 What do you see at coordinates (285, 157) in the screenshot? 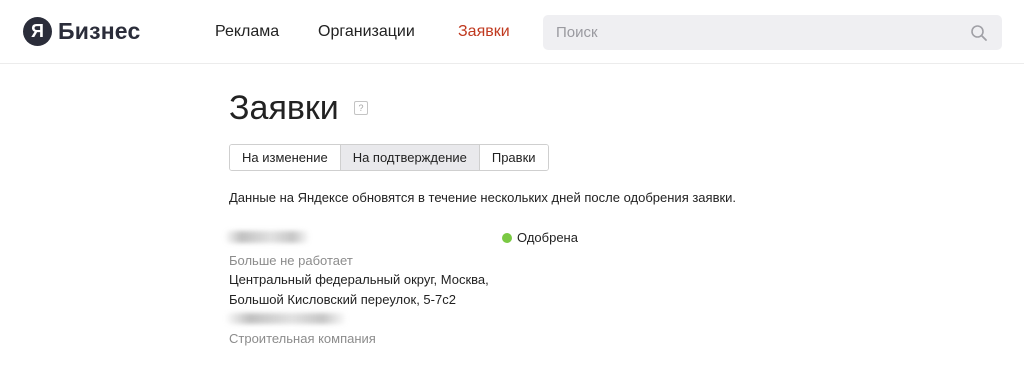
I see `tab-on-change: На изменение` at bounding box center [285, 157].